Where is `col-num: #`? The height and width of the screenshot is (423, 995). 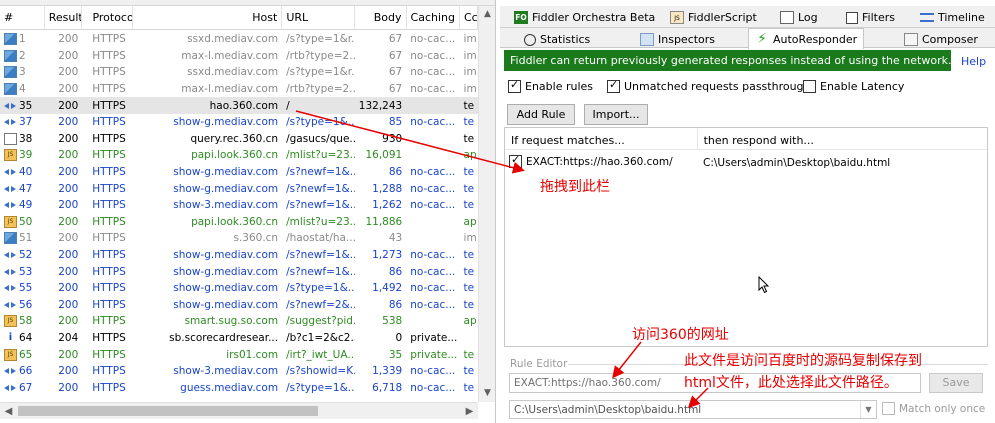 col-num: # is located at coordinates (22, 17).